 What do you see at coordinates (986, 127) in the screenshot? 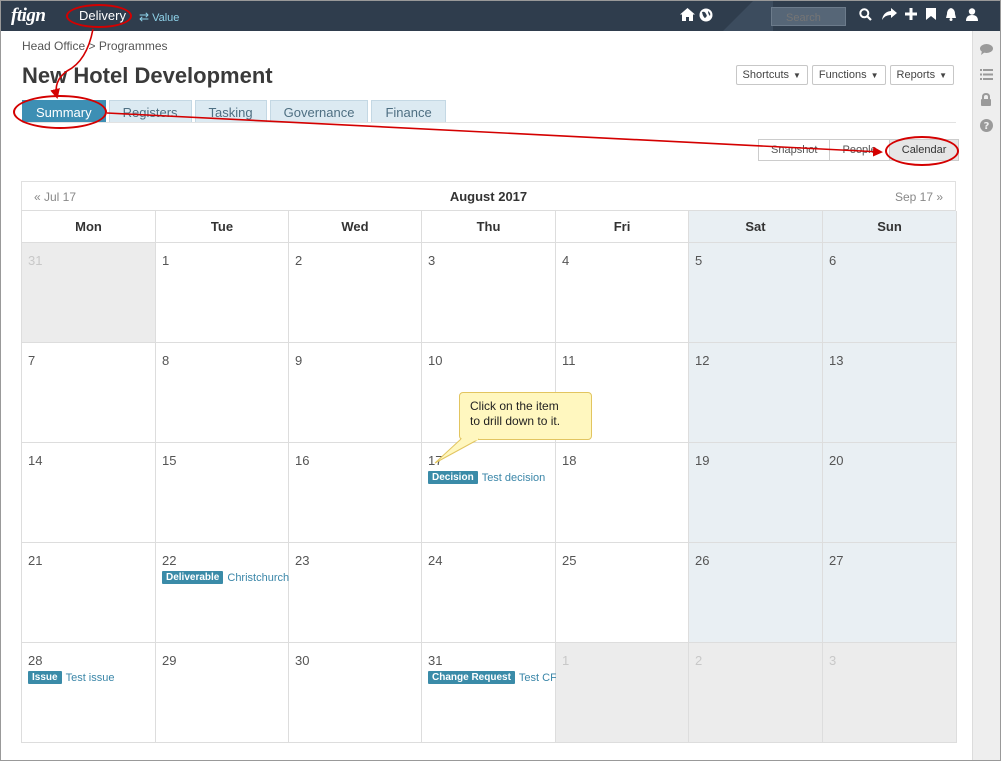
I see `help-icon: ?` at bounding box center [986, 127].